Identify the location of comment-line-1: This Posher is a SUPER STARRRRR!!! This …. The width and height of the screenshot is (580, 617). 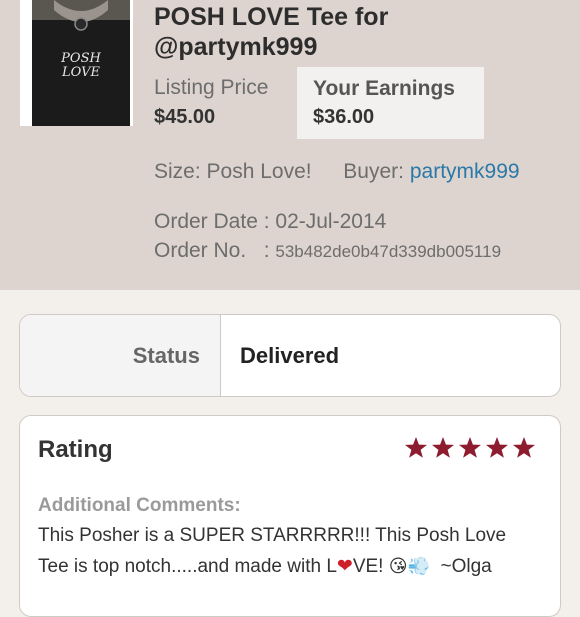
(272, 535).